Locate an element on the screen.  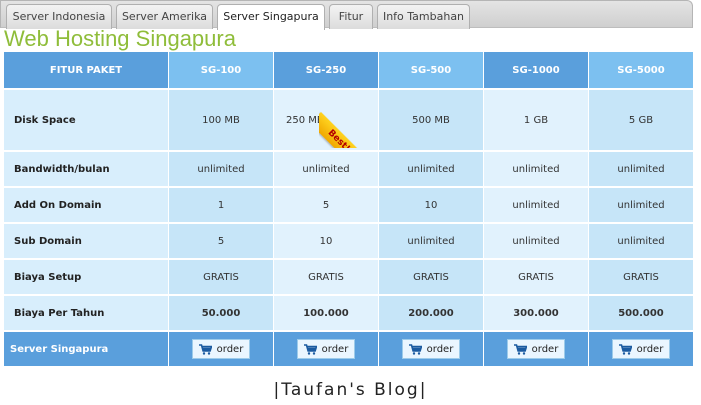
table-cell: 500.000 is located at coordinates (641, 313).